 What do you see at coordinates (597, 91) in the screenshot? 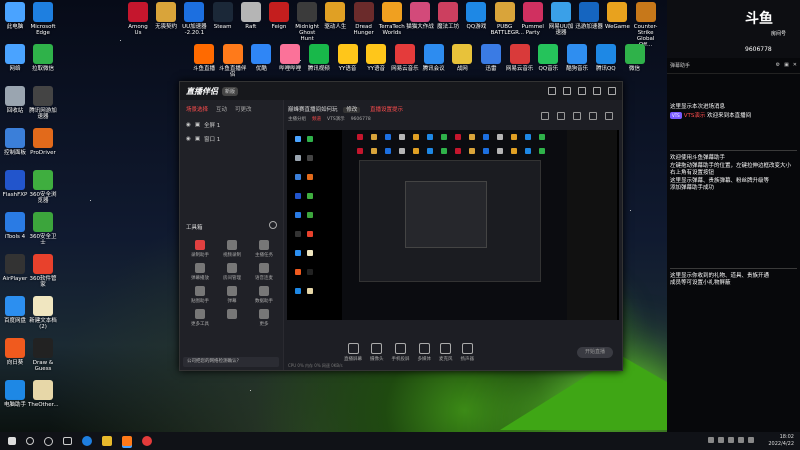
I see `maximize-icon` at bounding box center [597, 91].